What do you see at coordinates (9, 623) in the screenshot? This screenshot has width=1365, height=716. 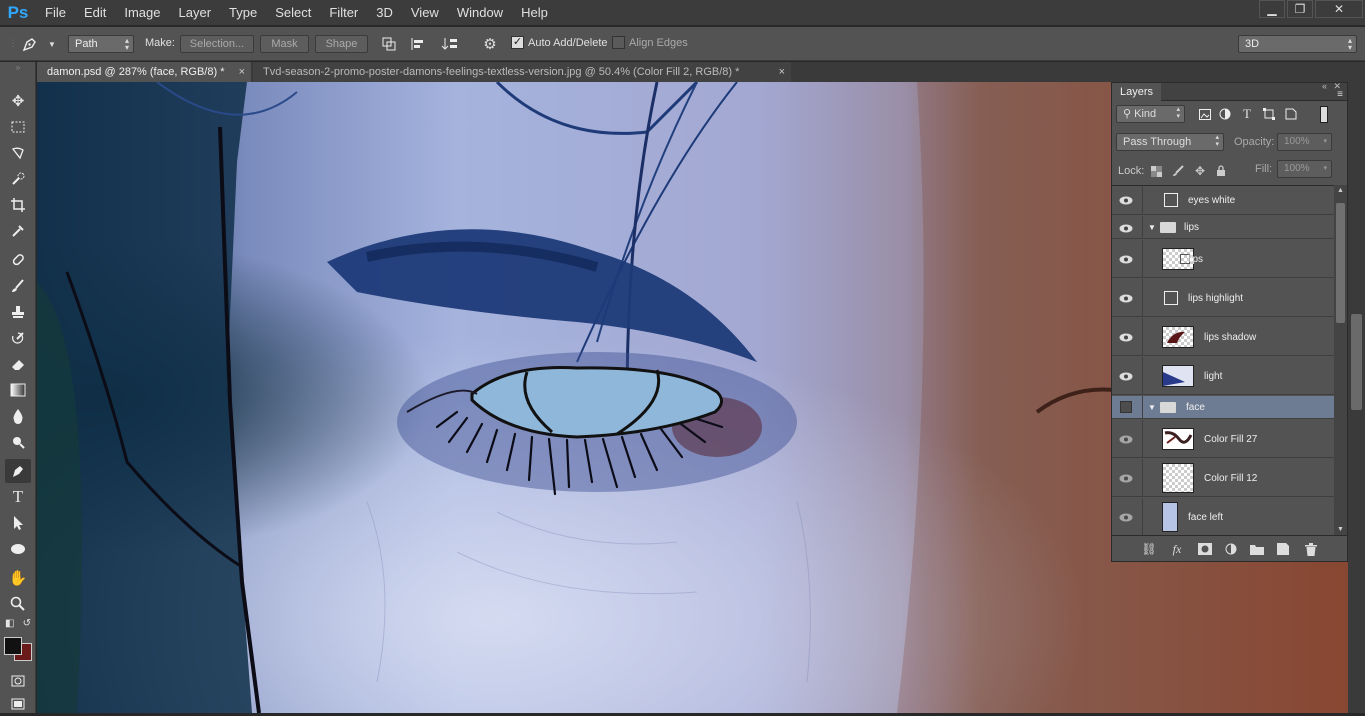 I see `default-colors-icon: ◧` at bounding box center [9, 623].